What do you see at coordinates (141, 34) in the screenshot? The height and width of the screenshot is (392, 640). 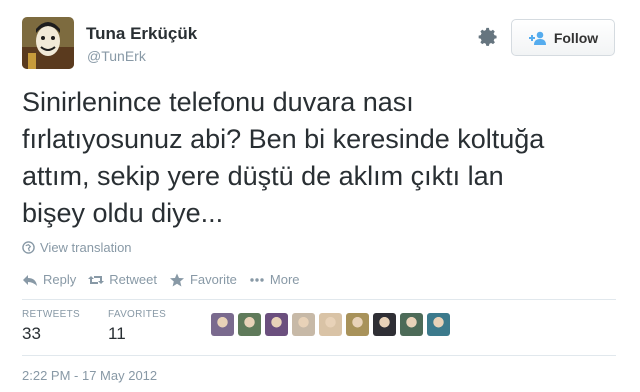 I see `author-name: Tuna Erküçük` at bounding box center [141, 34].